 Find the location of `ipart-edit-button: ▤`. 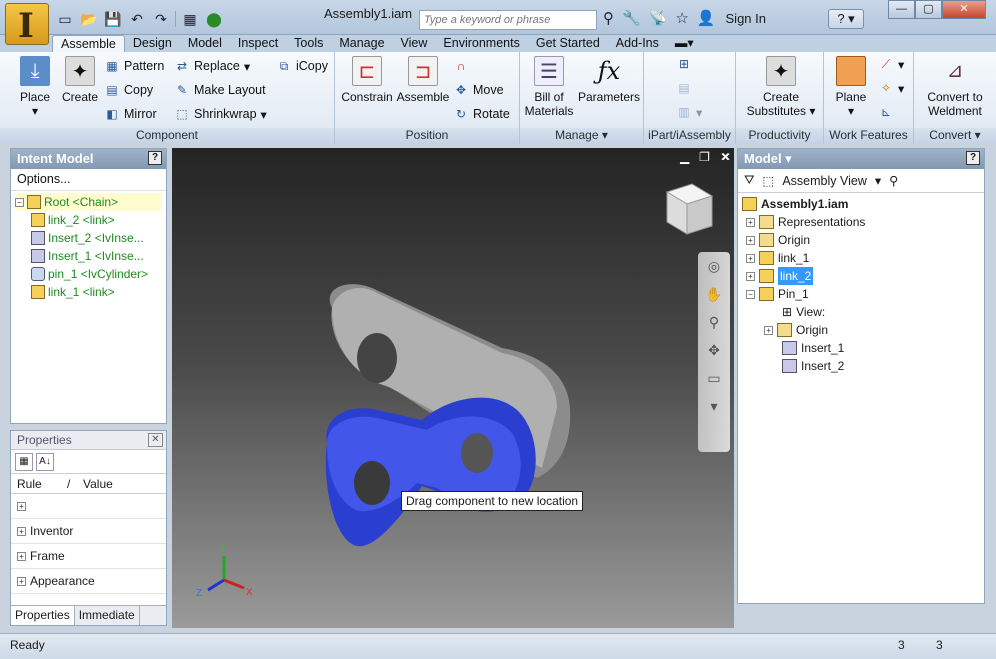

ipart-edit-button: ▤ is located at coordinates (684, 88).